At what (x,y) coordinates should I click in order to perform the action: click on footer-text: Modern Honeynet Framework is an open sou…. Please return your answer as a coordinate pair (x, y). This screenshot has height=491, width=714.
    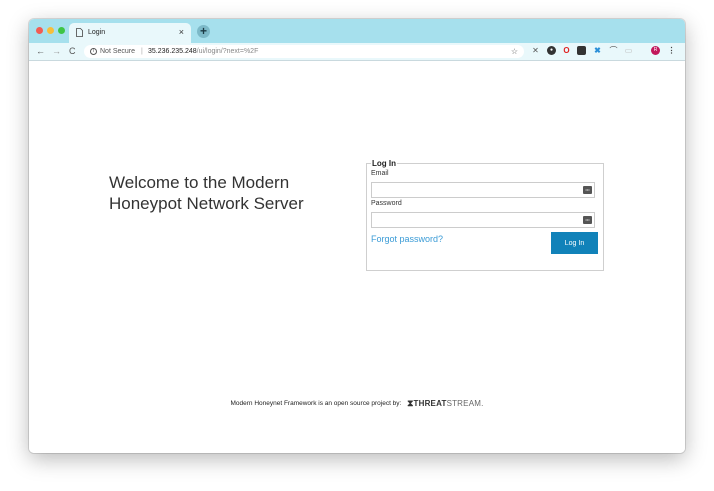
    Looking at the image, I should click on (316, 403).